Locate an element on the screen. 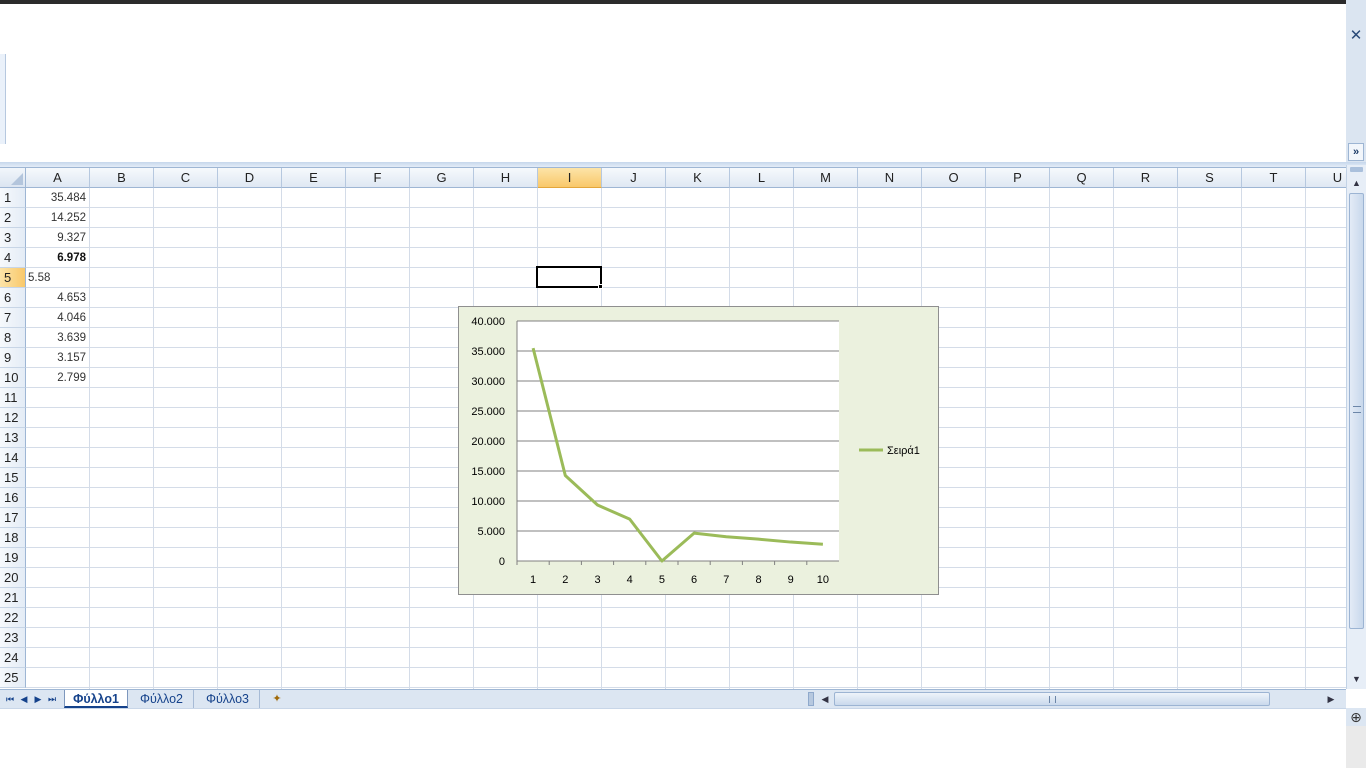  column-header-J: J is located at coordinates (634, 178).